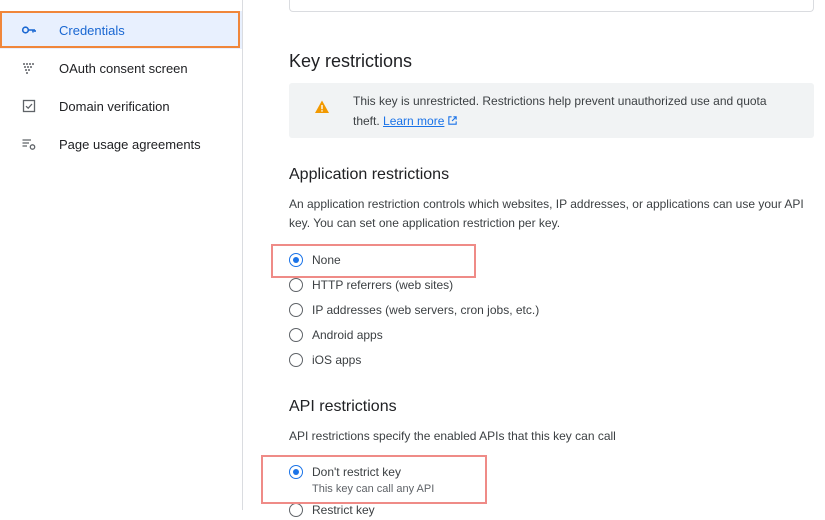 The height and width of the screenshot is (520, 825). What do you see at coordinates (373, 489) in the screenshot?
I see `dont-restrict-hint: This key can call any API` at bounding box center [373, 489].